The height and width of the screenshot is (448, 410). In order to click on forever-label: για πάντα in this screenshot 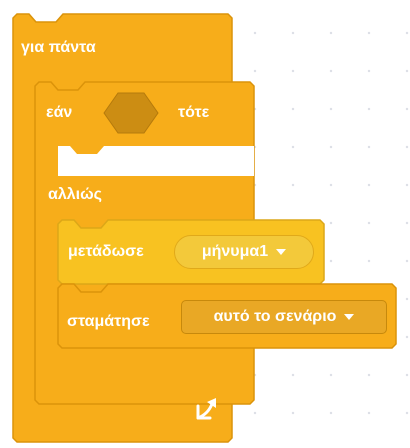, I will do `click(58, 47)`.